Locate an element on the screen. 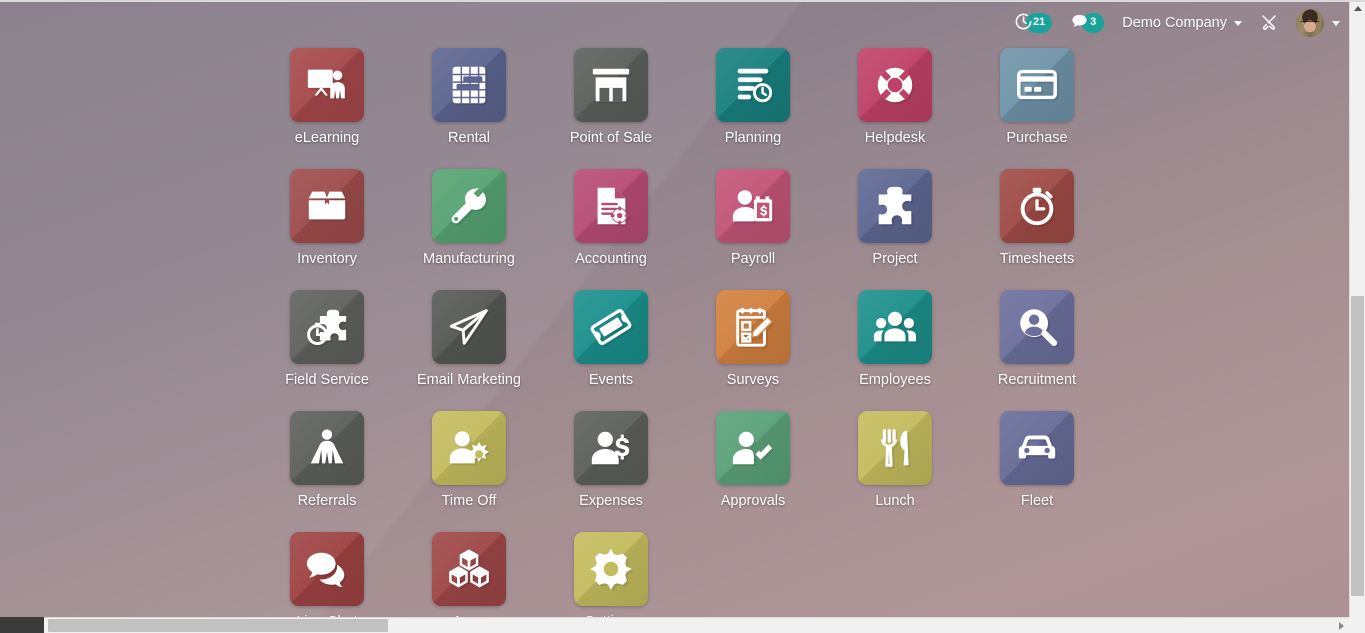 The width and height of the screenshot is (1365, 633). payroll-icon is located at coordinates (753, 206).